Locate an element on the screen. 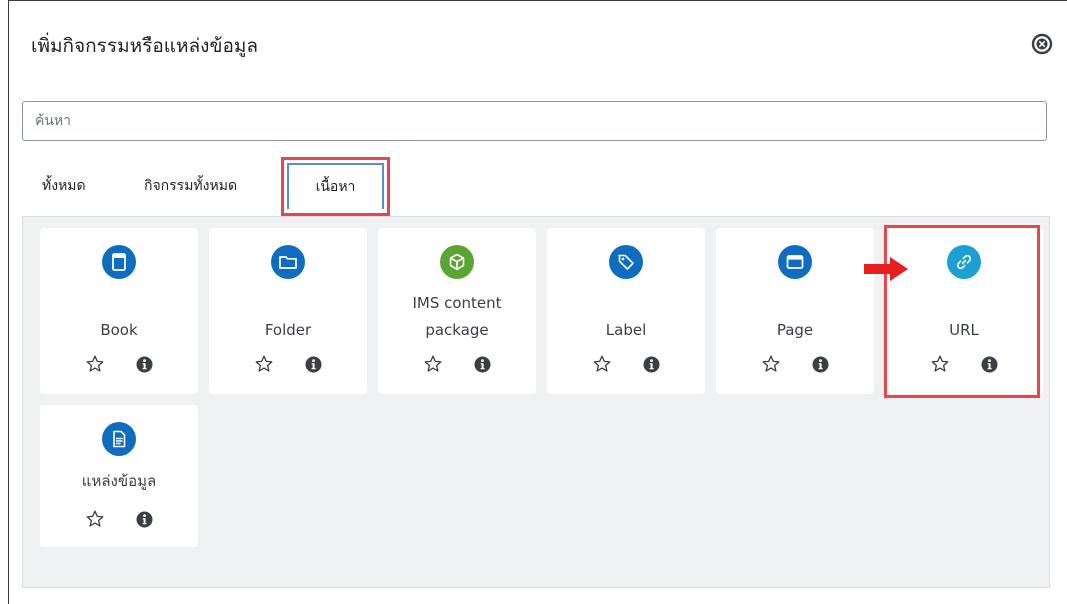  tab-resources-label: เนื้อหา is located at coordinates (335, 187).